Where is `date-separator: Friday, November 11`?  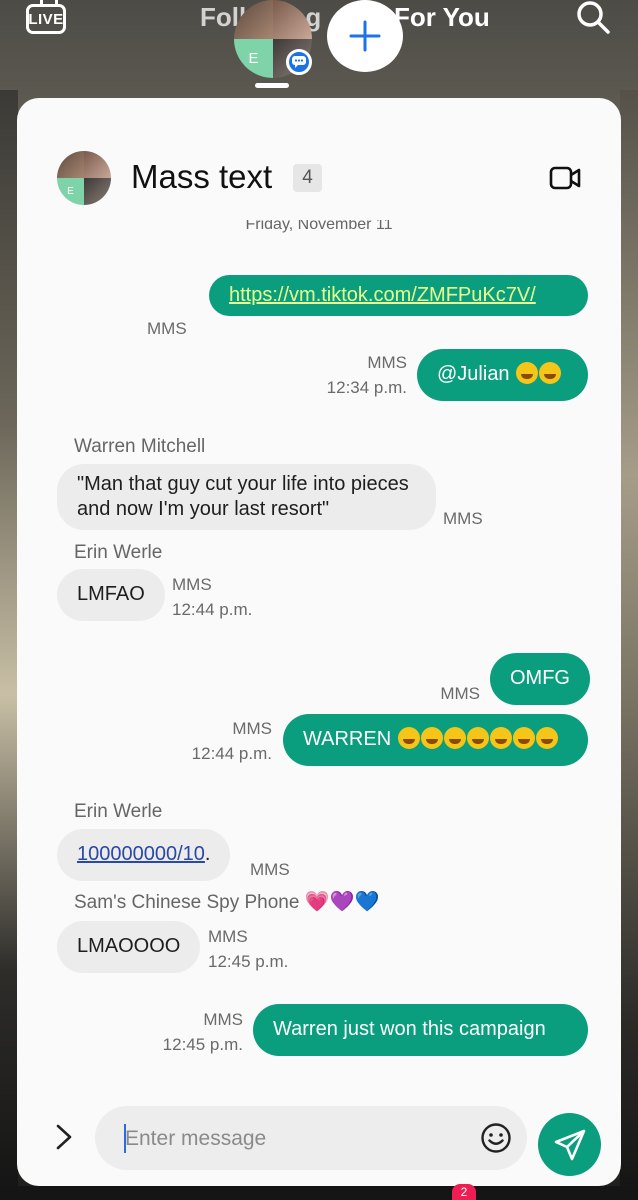 date-separator: Friday, November 11 is located at coordinates (319, 226).